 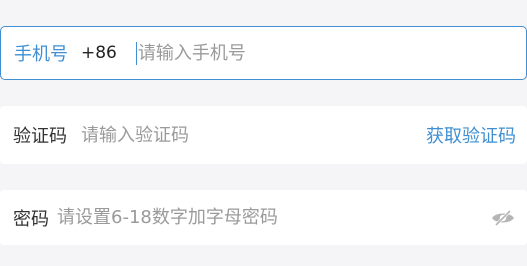 I want to click on password-label: 密码, so click(x=31, y=219).